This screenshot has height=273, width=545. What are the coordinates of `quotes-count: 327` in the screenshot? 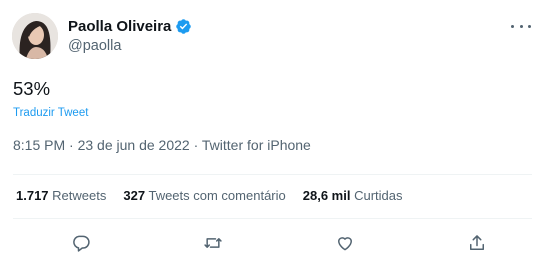 It's located at (134, 195).